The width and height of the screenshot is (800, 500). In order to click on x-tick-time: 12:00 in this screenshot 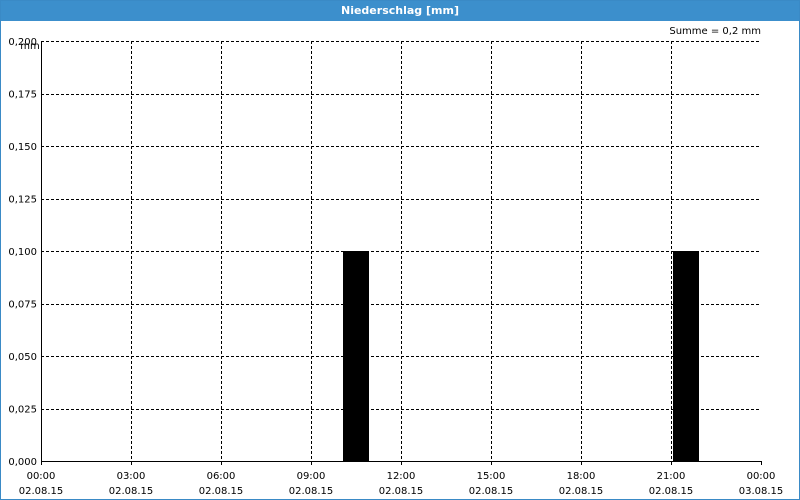, I will do `click(401, 476)`.